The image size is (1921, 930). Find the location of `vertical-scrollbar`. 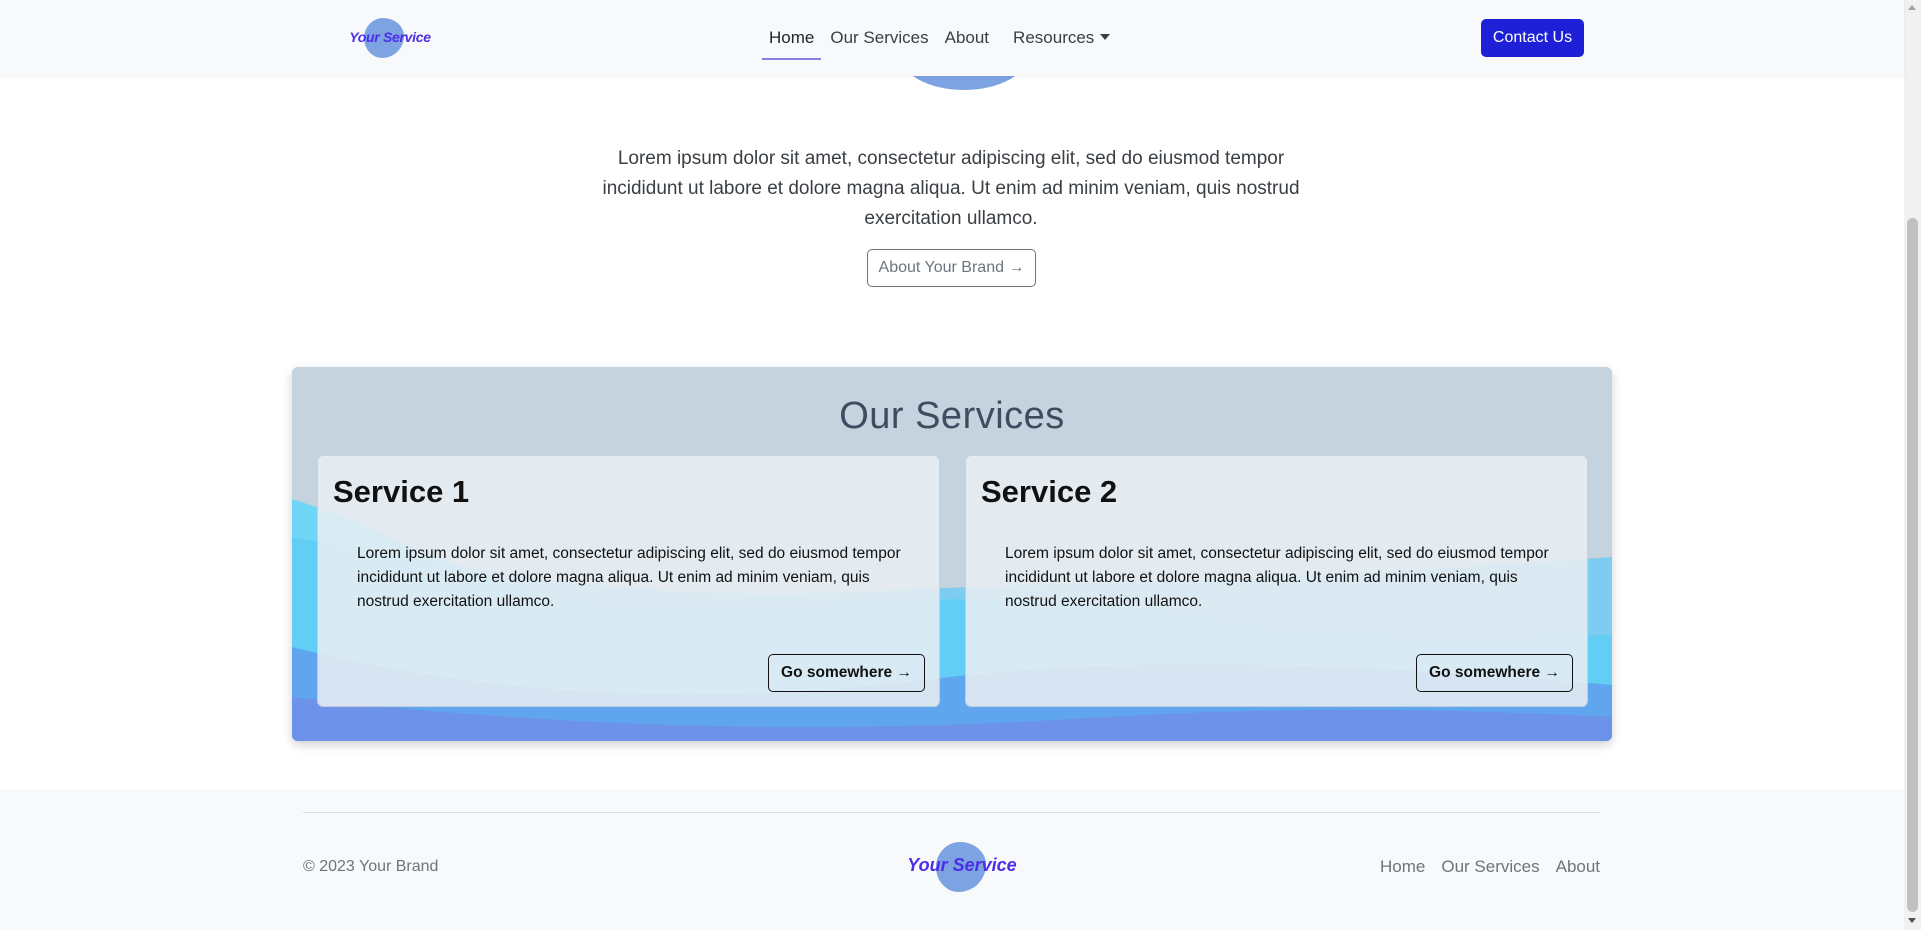

vertical-scrollbar is located at coordinates (1912, 465).